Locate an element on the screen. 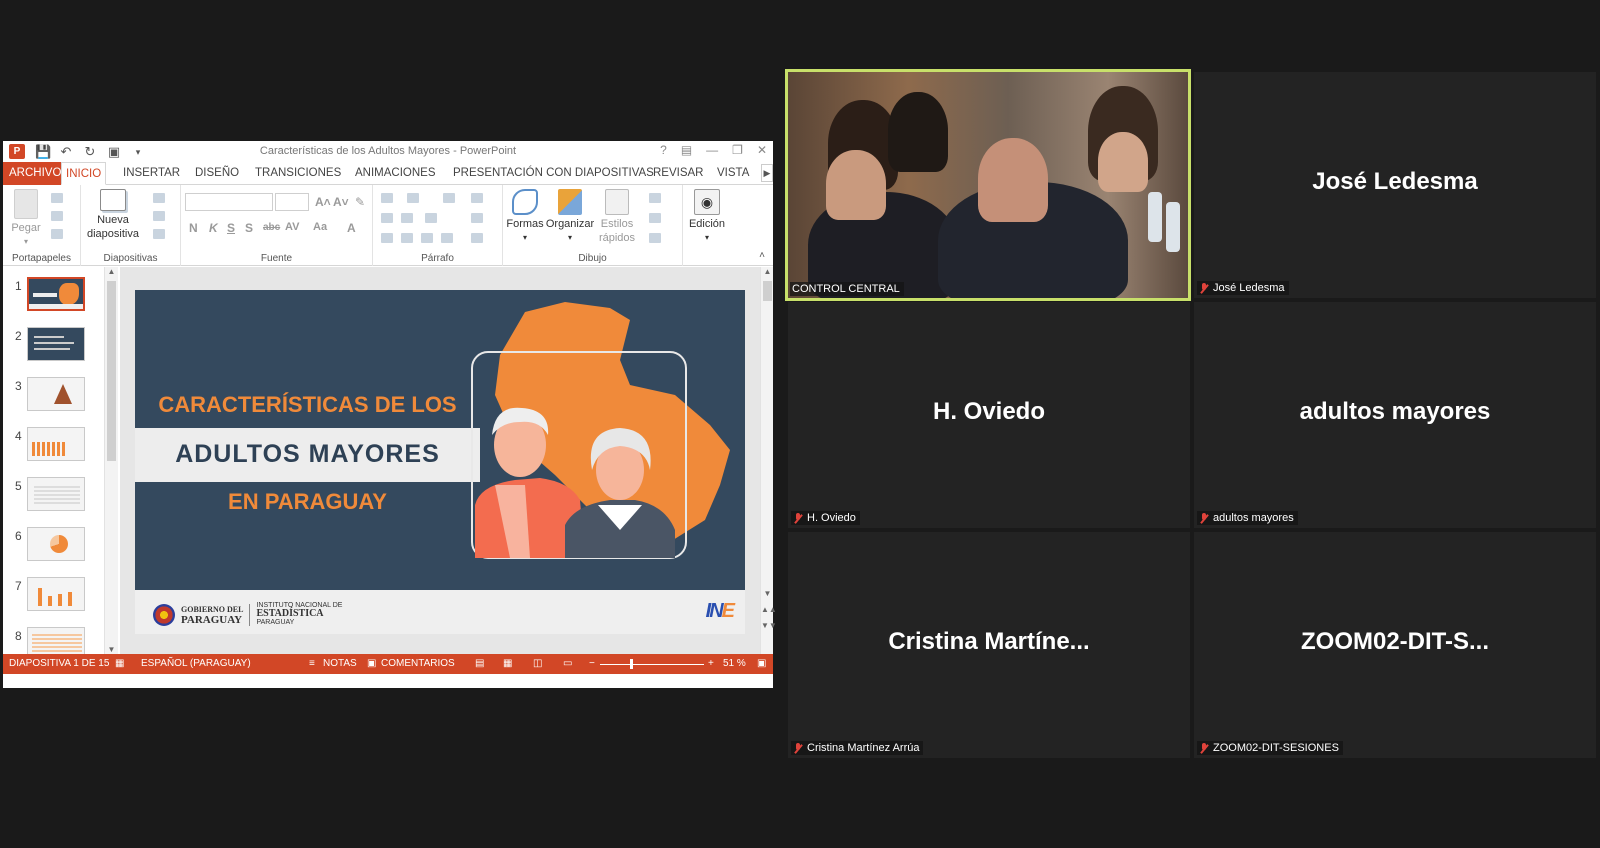  tab-animaciones: ANIMACIONES is located at coordinates (395, 173).